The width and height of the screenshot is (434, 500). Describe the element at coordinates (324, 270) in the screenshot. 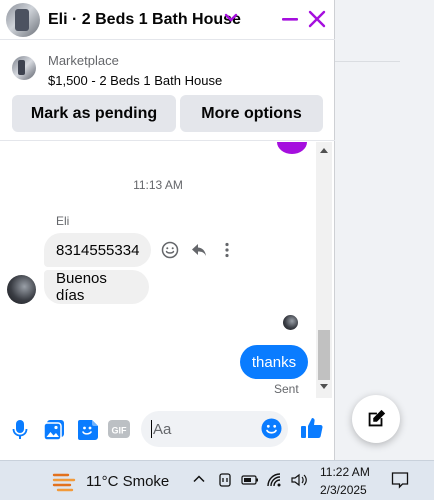

I see `thread-scrollbar` at that location.